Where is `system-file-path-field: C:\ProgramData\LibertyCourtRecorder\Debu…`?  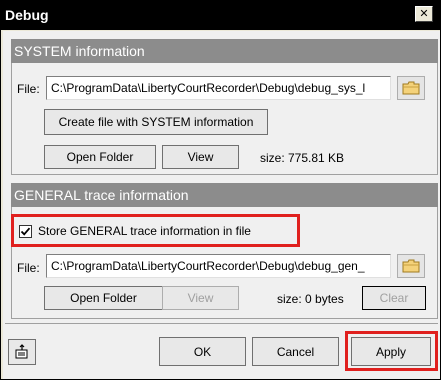 system-file-path-field: C:\ProgramData\LibertyCourtRecorder\Debu… is located at coordinates (218, 88).